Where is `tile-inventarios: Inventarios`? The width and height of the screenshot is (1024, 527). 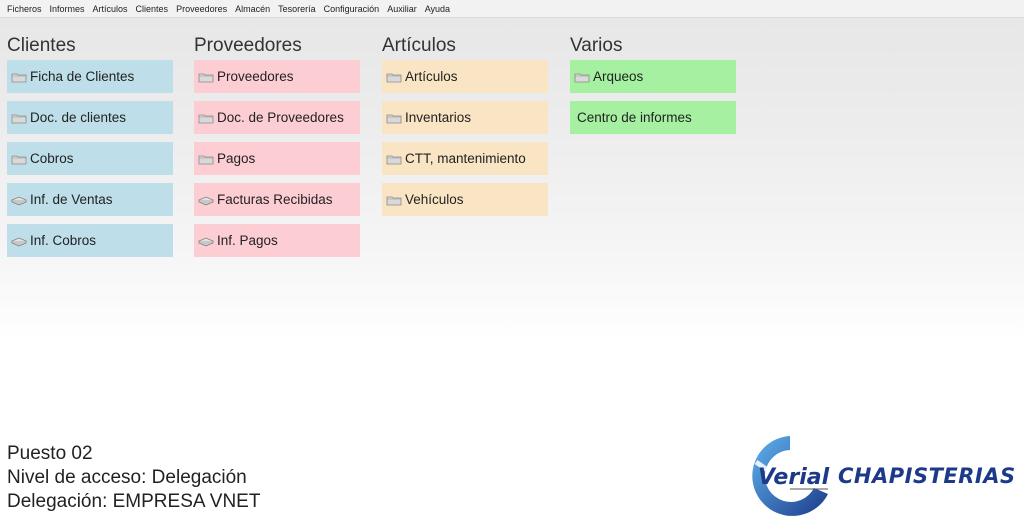 tile-inventarios: Inventarios is located at coordinates (465, 117).